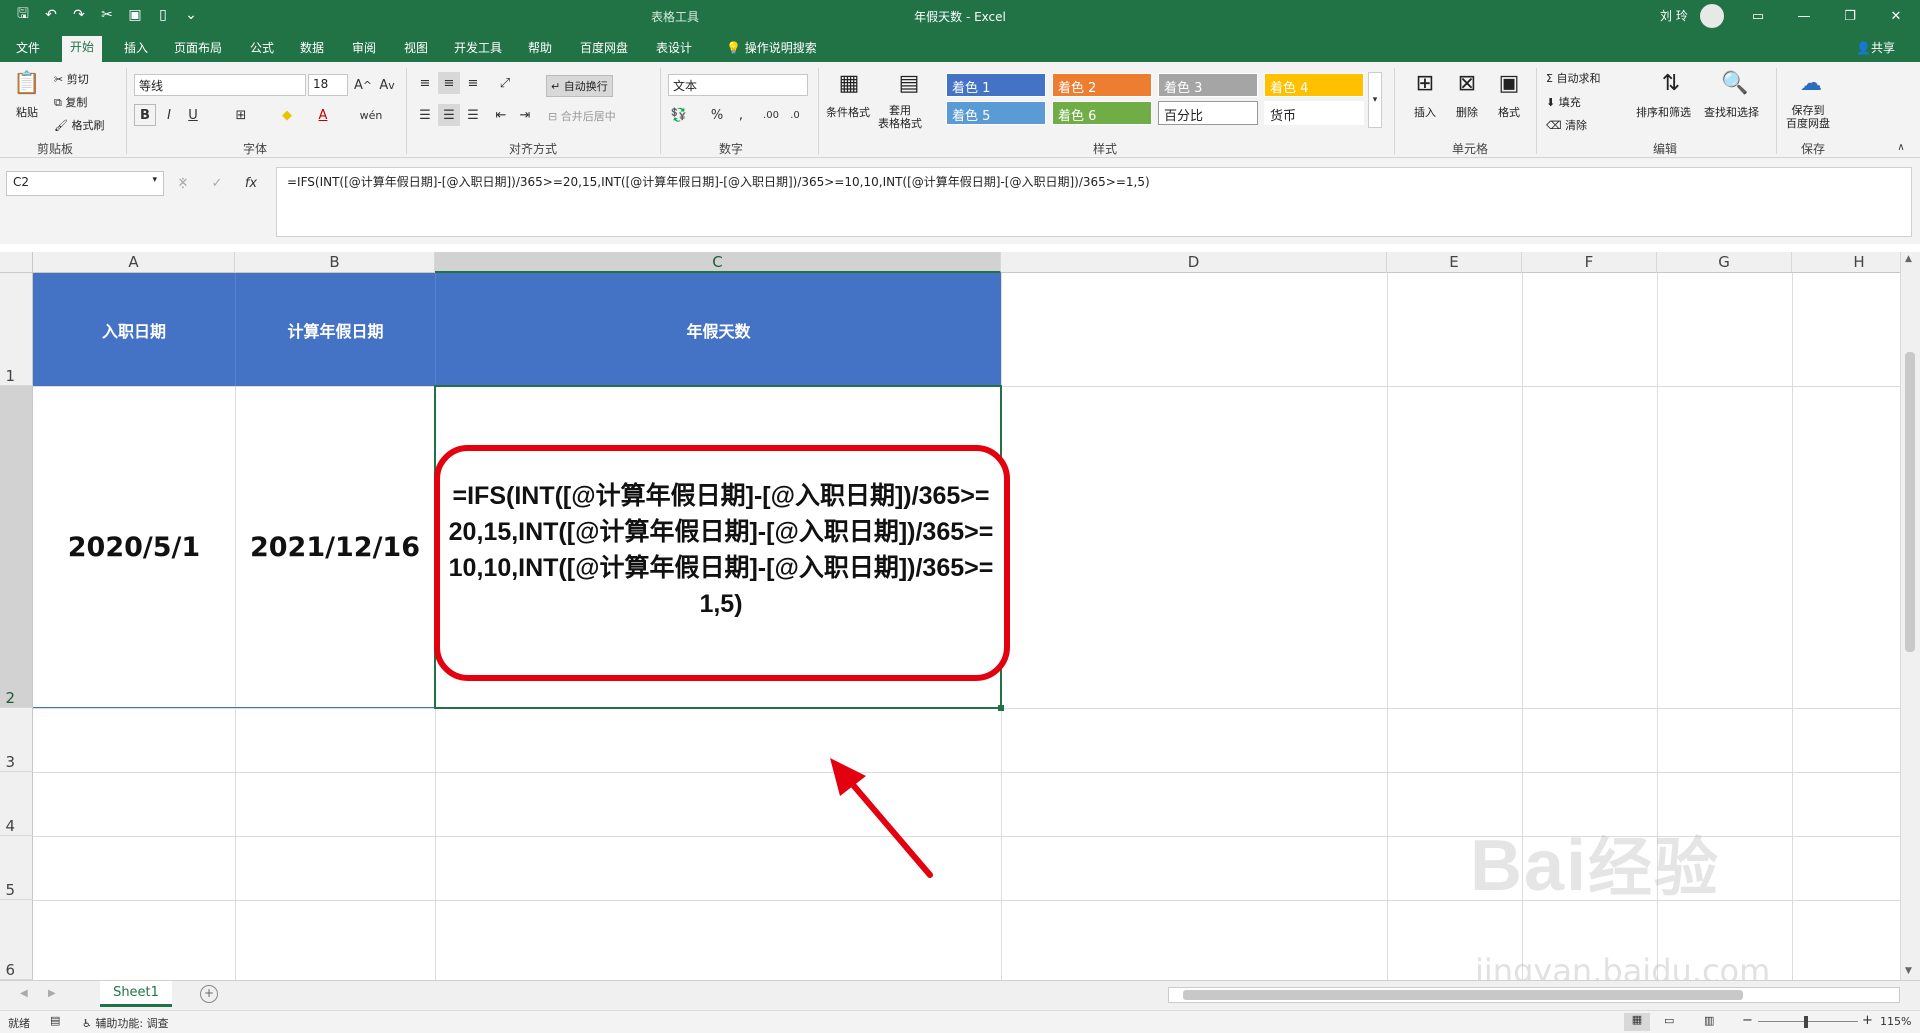  Describe the element at coordinates (579, 86) in the screenshot. I see `wrap-text-button: ↵ 自动换行` at that location.